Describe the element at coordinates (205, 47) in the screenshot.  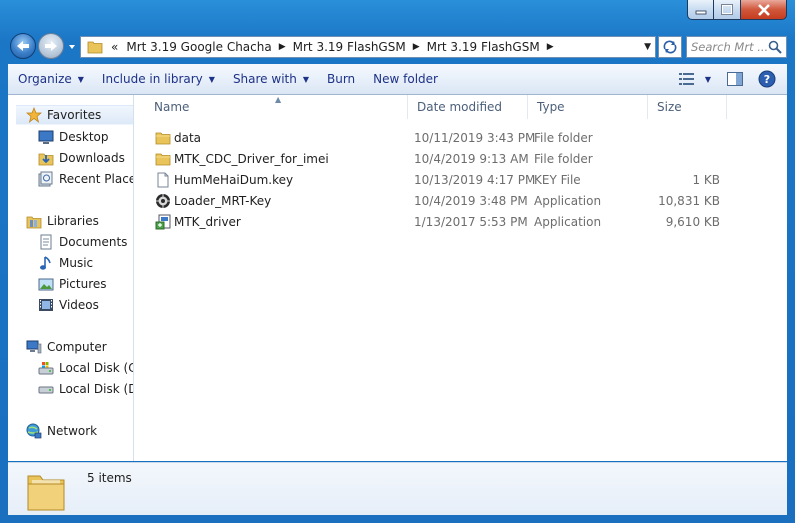
I see `breadcrumb-item: Mrt 3.19 Google Chacha ▶` at that location.